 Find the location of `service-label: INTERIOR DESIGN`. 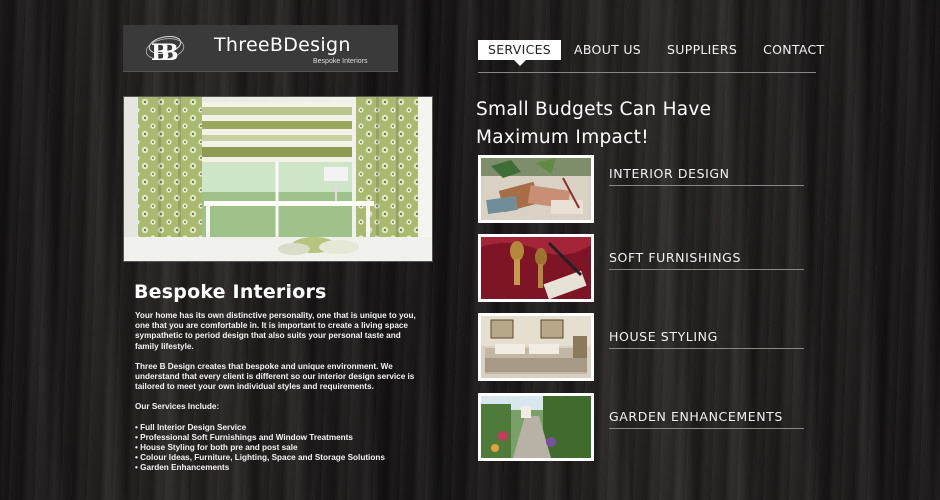

service-label: INTERIOR DESIGN is located at coordinates (669, 173).